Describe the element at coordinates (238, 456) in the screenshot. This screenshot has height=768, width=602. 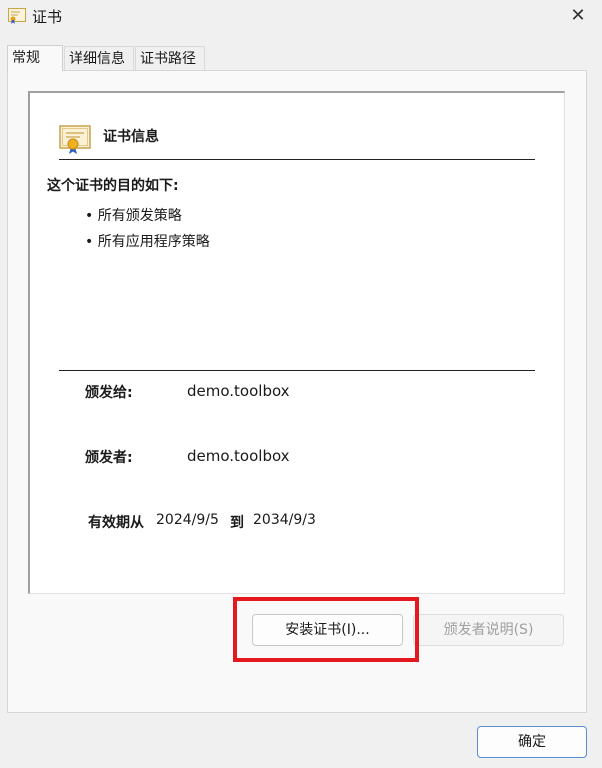
I see `issued-by-value: demo.toolbox` at that location.